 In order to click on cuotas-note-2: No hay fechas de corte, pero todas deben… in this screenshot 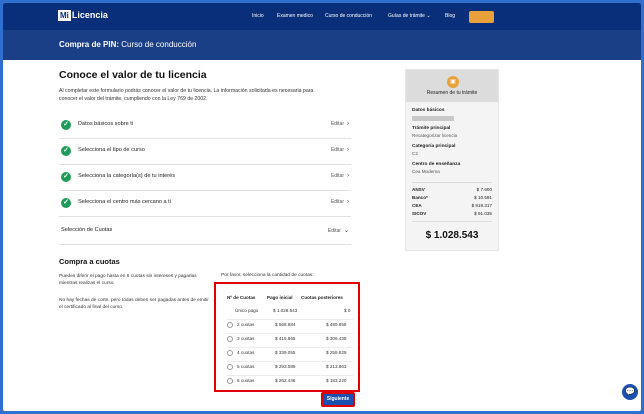, I will do `click(134, 304)`.